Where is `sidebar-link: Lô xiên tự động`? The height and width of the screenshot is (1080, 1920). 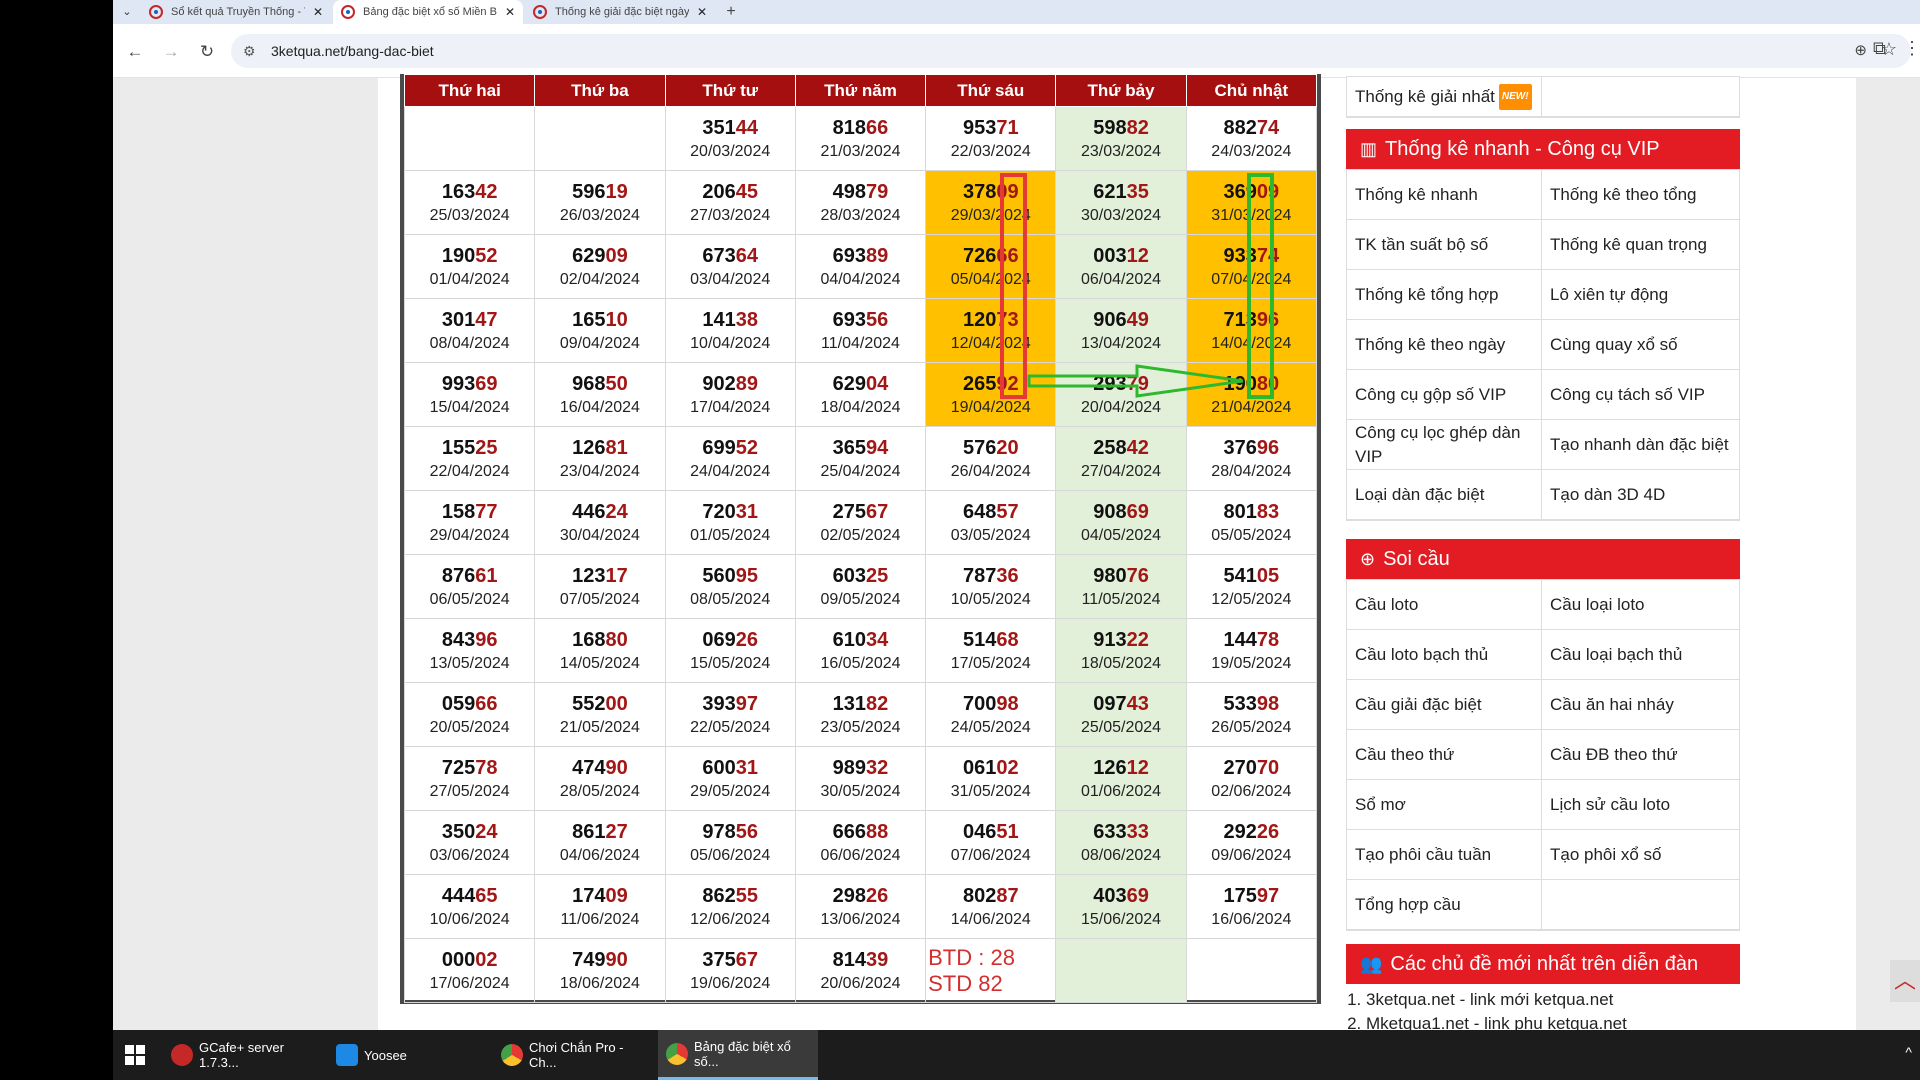 sidebar-link: Lô xiên tự động is located at coordinates (1640, 295).